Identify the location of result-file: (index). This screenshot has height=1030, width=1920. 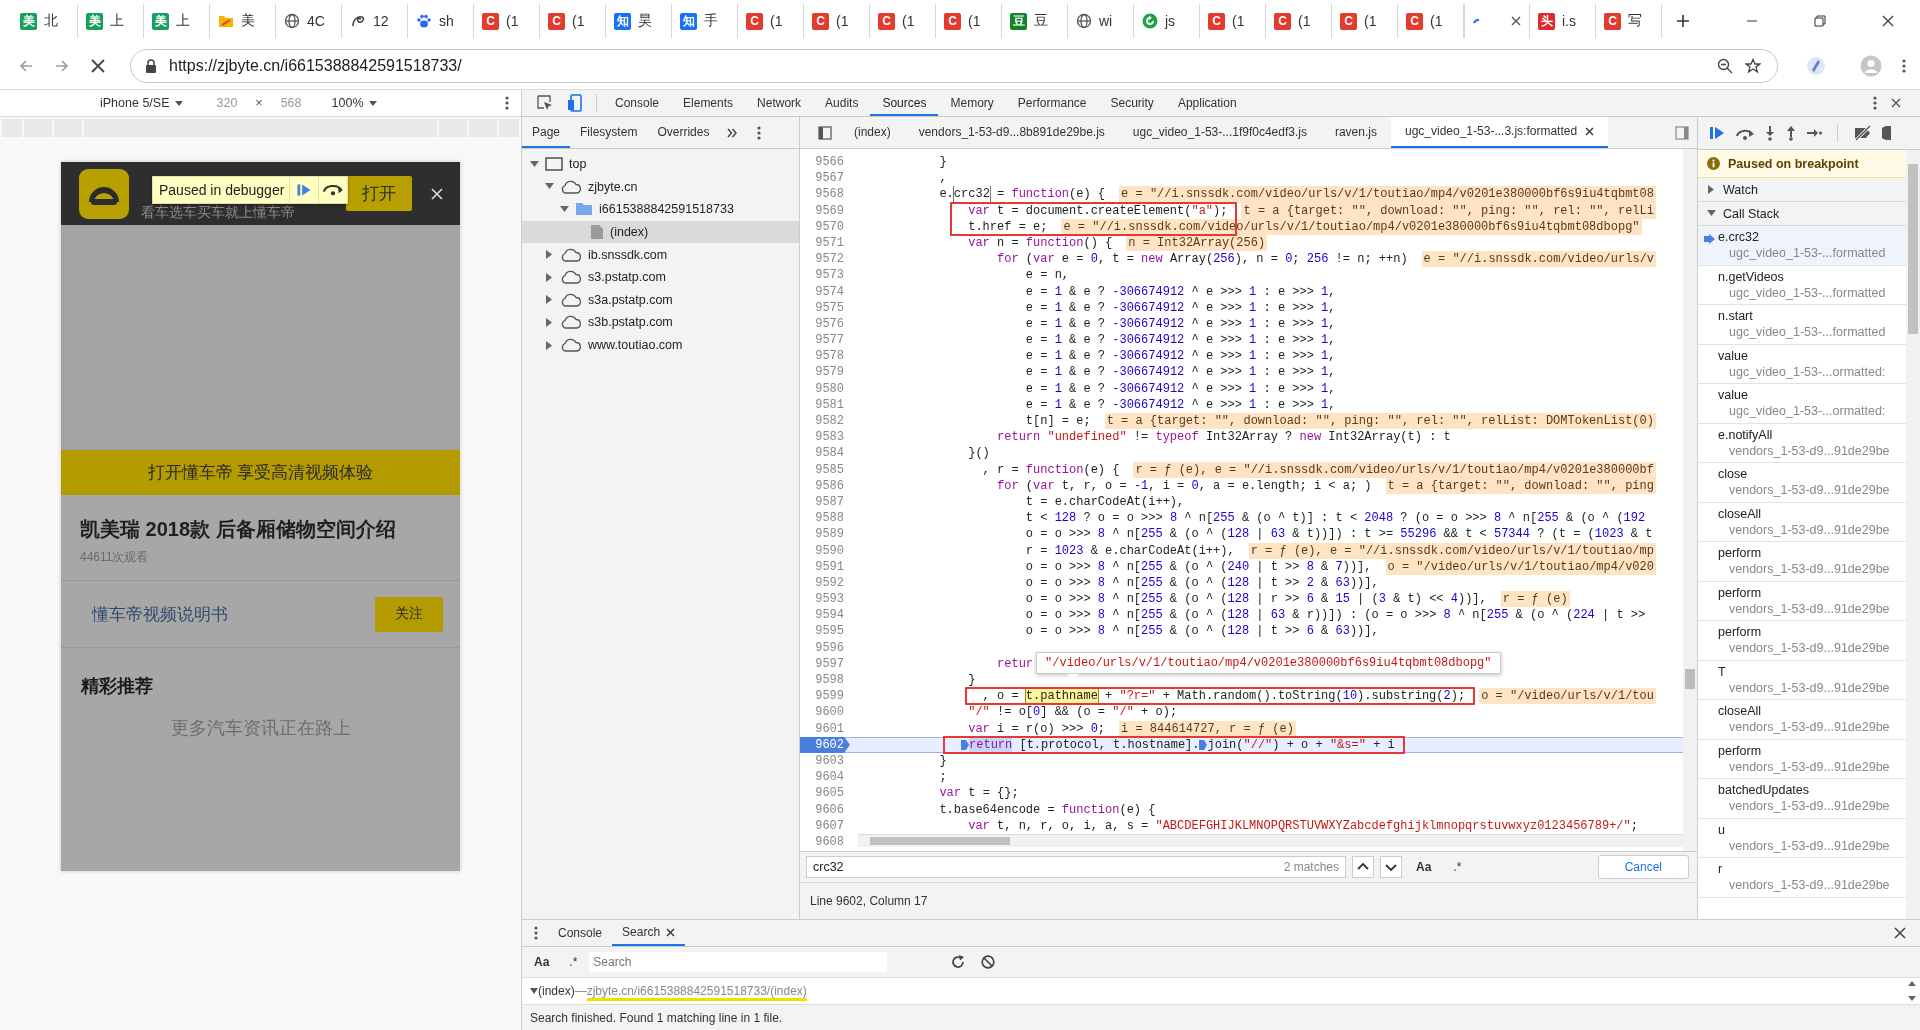
(556, 991).